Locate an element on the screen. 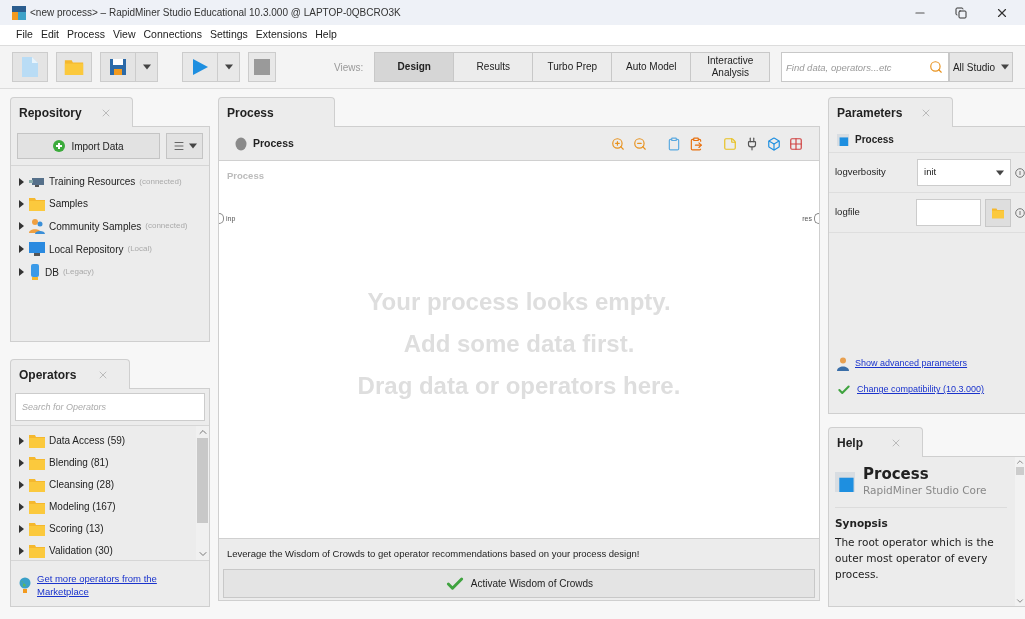 Image resolution: width=1025 pixels, height=619 pixels. operator-group: Data Access (59) is located at coordinates (87, 440).